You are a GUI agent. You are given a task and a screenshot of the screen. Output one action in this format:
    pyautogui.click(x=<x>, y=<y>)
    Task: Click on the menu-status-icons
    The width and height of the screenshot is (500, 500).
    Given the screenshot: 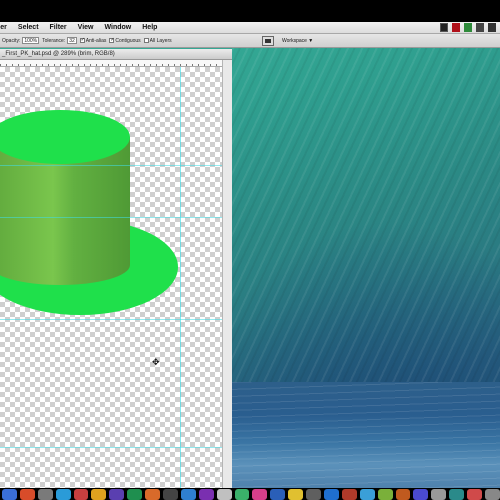 What is the action you would take?
    pyautogui.click(x=468, y=27)
    